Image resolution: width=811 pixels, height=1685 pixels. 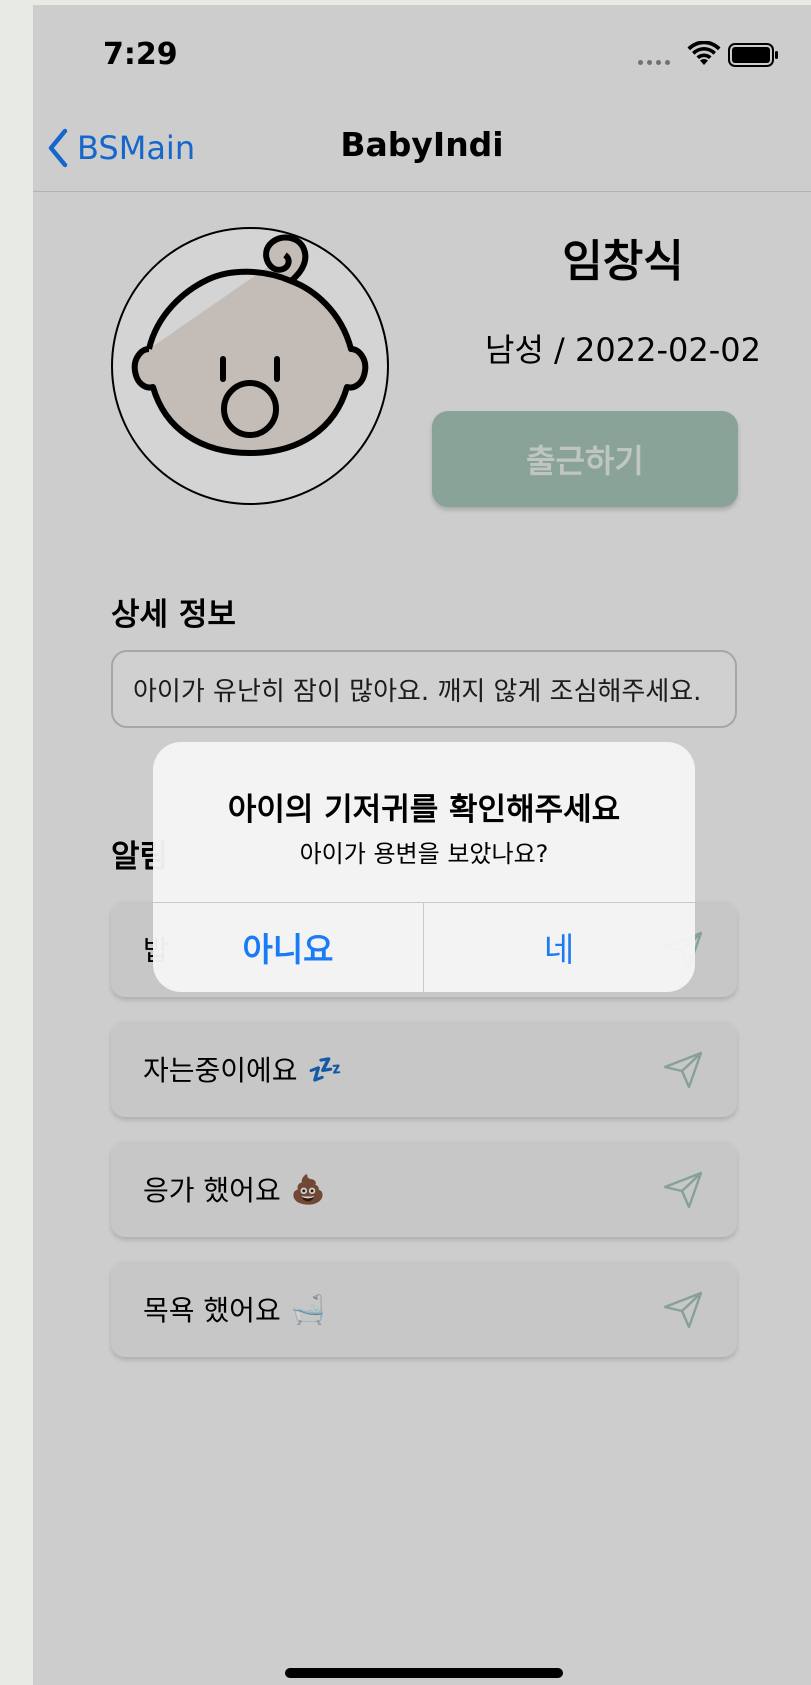 What do you see at coordinates (424, 854) in the screenshot?
I see `alert-message: 아이가 용변을 보았나요?` at bounding box center [424, 854].